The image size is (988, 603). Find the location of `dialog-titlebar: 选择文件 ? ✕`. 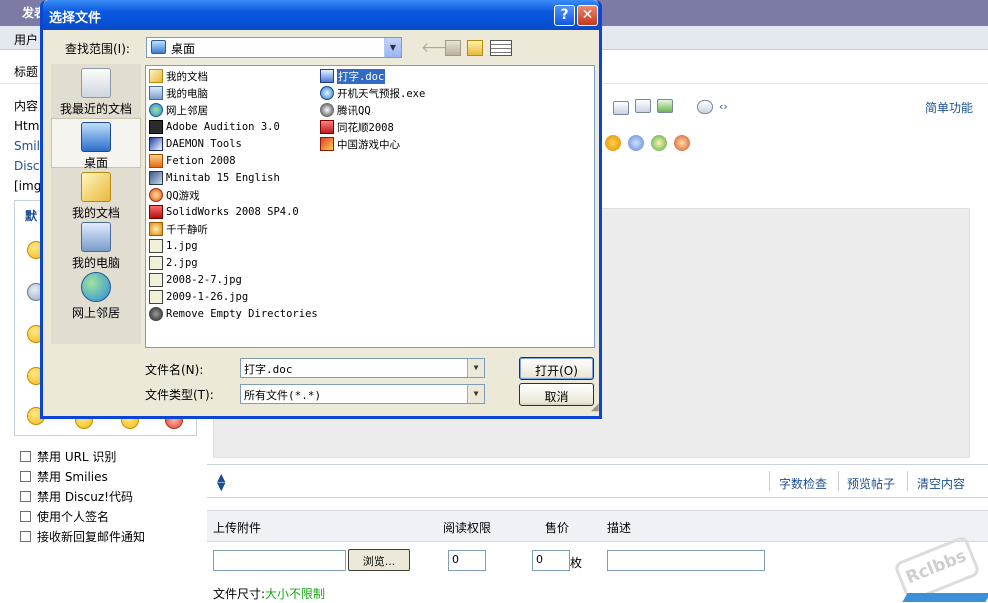

dialog-titlebar: 选择文件 ? ✕ is located at coordinates (321, 15).